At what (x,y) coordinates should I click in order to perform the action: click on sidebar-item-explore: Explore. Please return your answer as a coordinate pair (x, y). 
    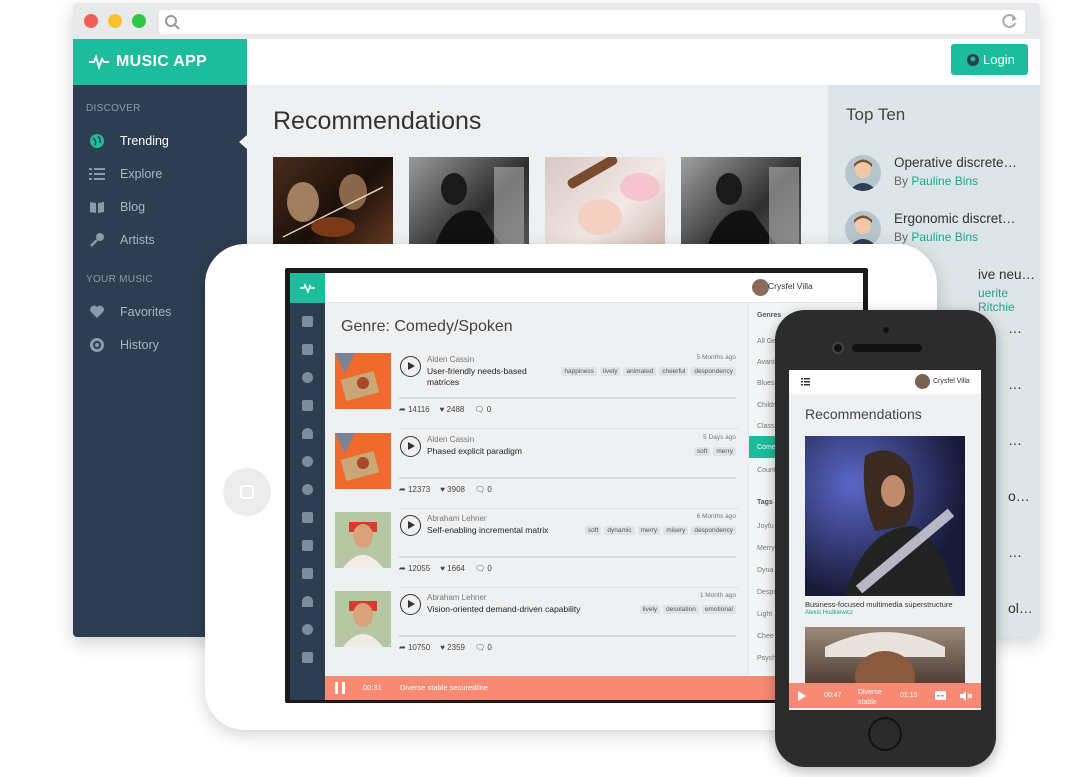
    Looking at the image, I should click on (164, 174).